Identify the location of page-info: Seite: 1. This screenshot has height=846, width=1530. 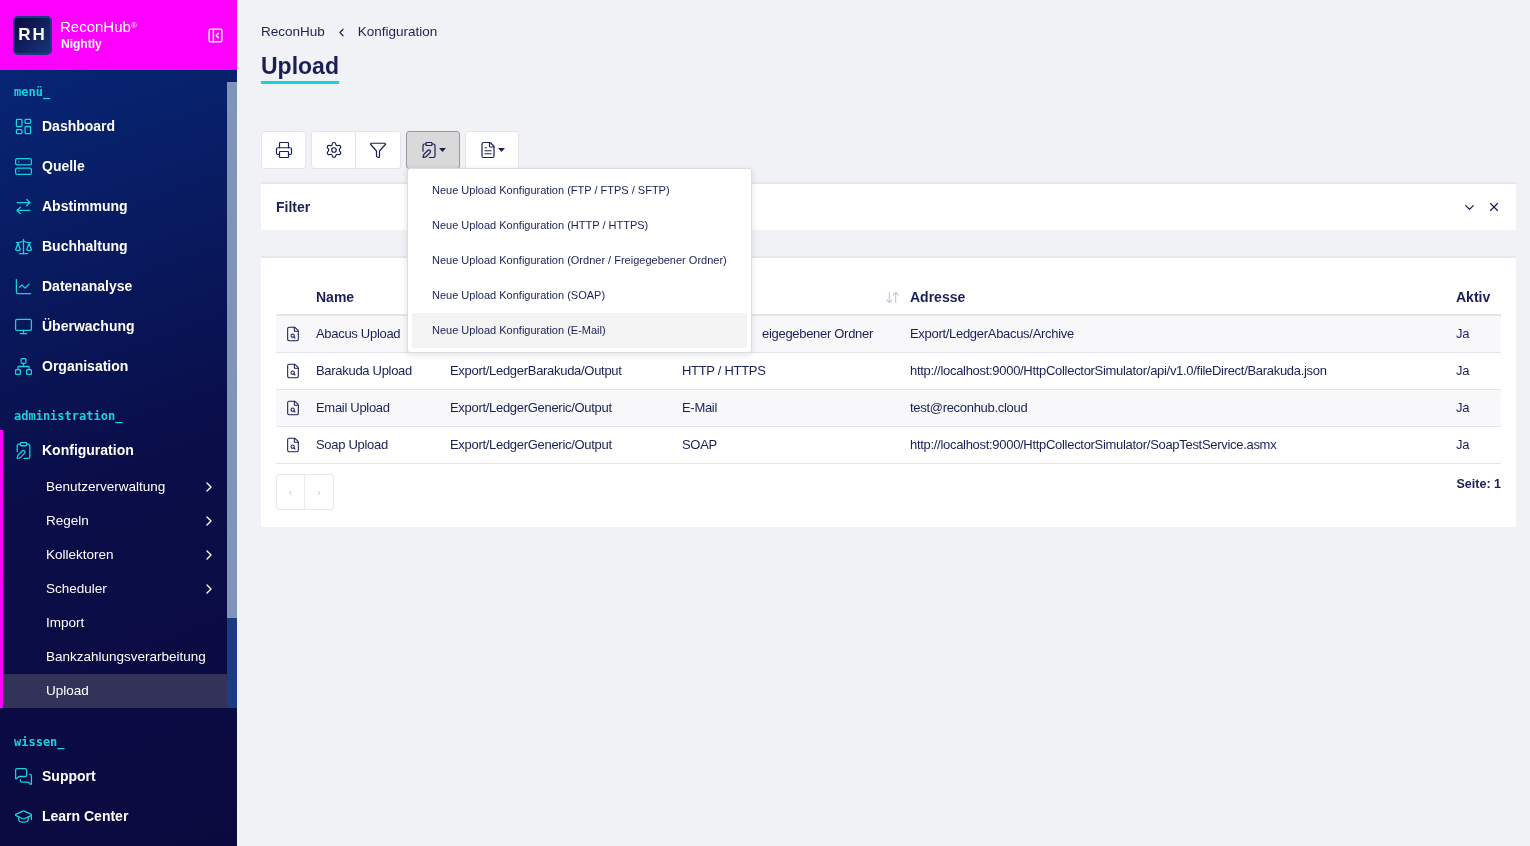
(1478, 484).